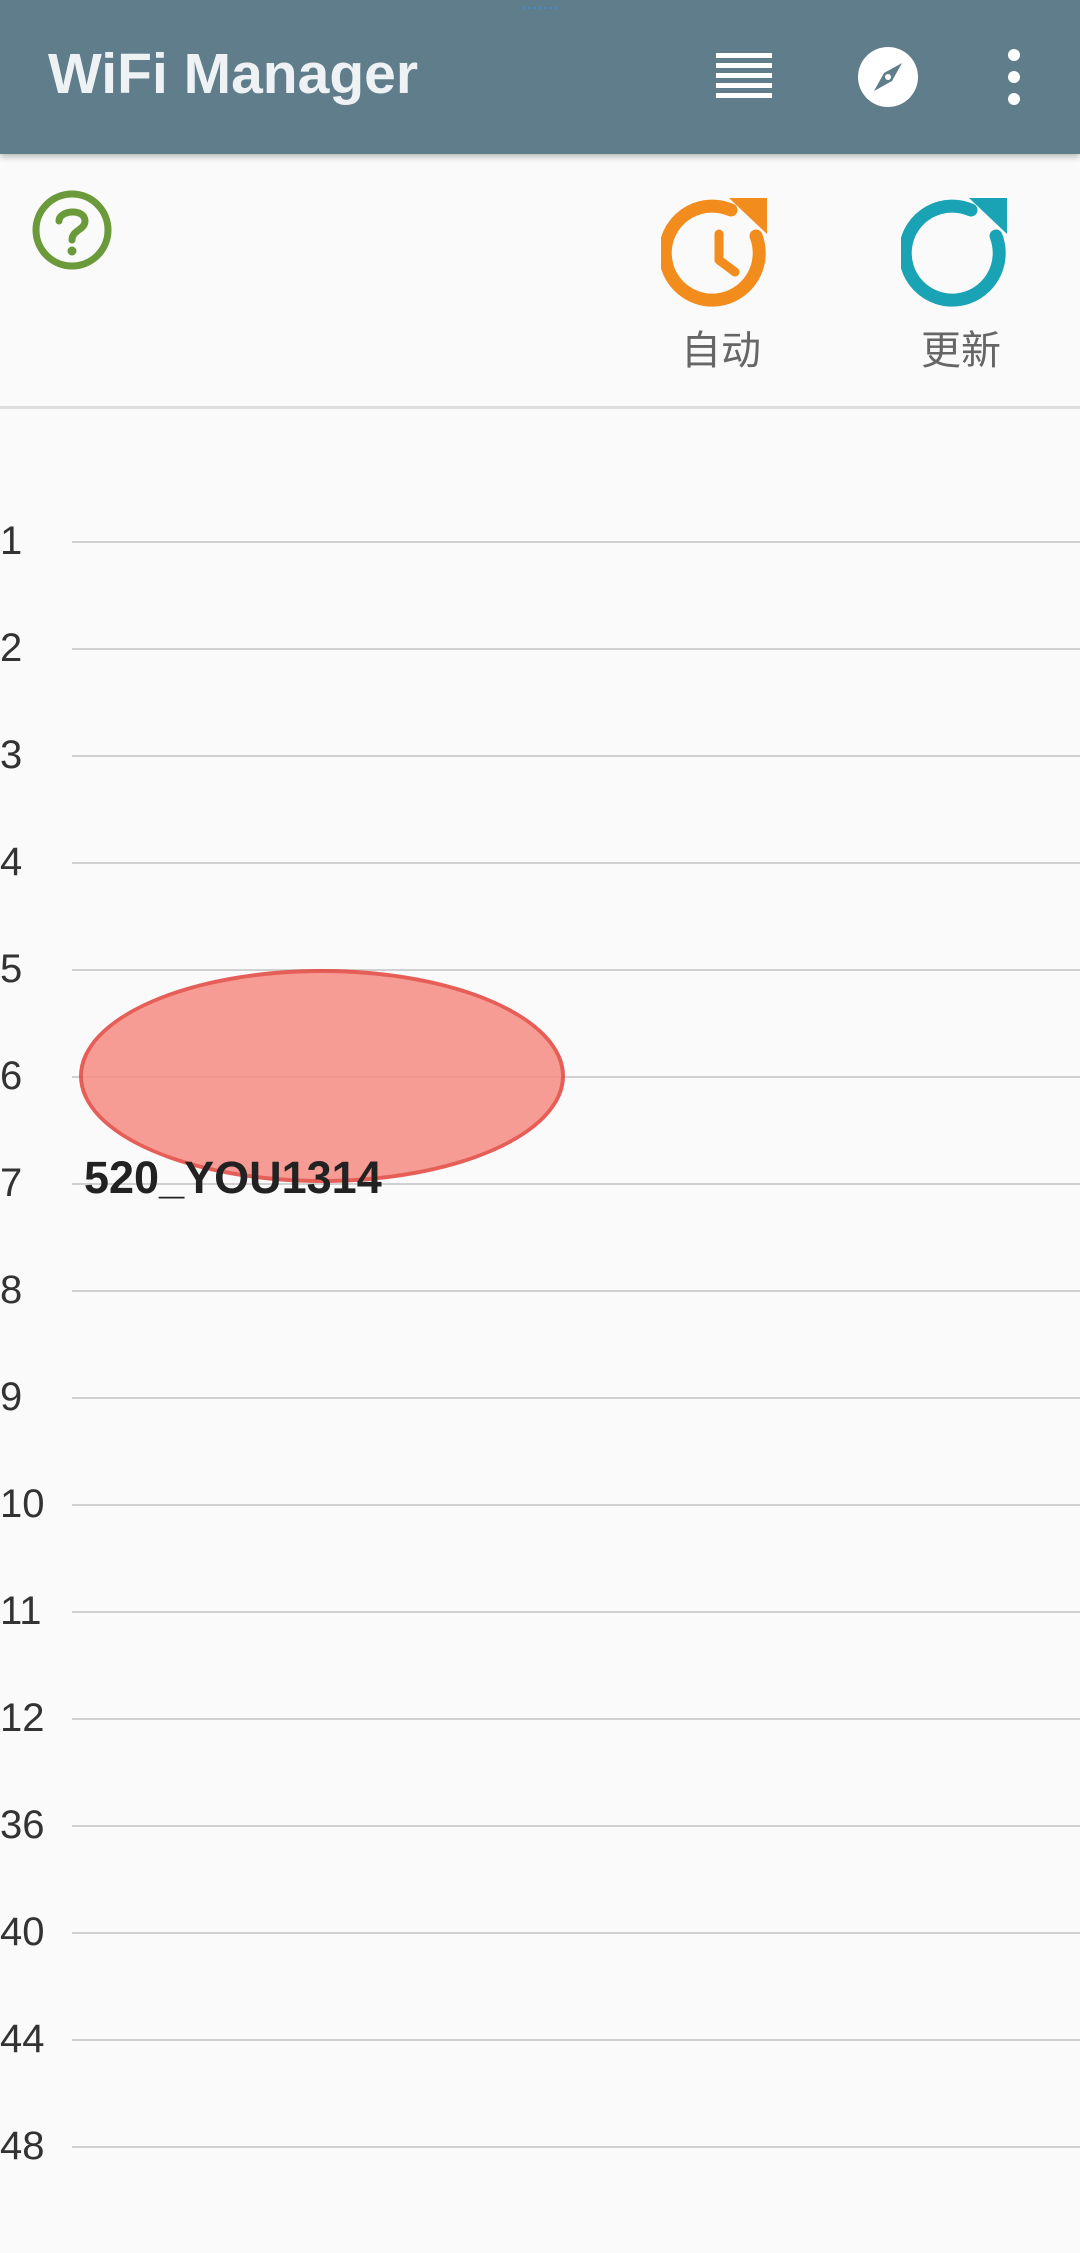 Image resolution: width=1080 pixels, height=2253 pixels. I want to click on overflow-menu-icon, so click(1014, 77).